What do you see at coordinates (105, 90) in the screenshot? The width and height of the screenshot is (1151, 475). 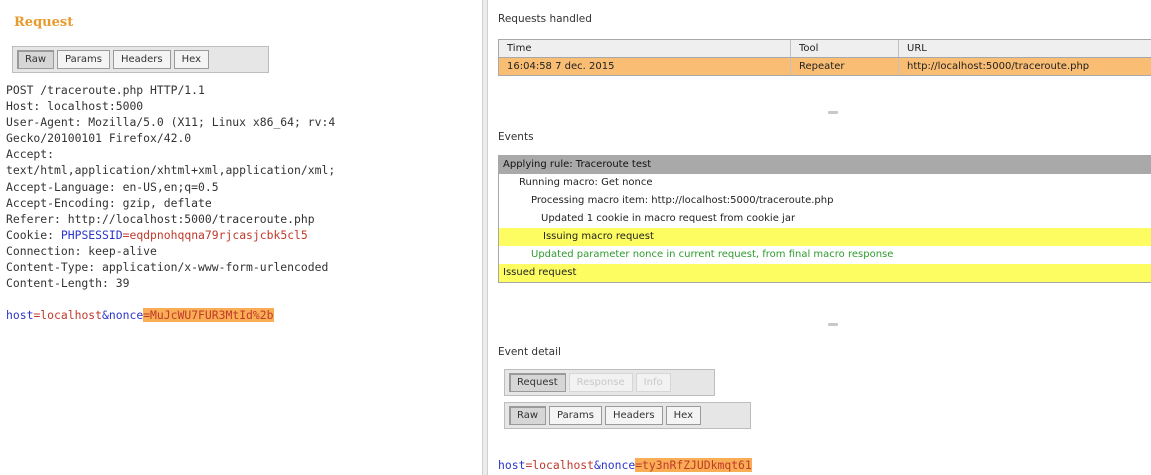 I see `request-line: POST /traceroute.php HTTP/1.1` at bounding box center [105, 90].